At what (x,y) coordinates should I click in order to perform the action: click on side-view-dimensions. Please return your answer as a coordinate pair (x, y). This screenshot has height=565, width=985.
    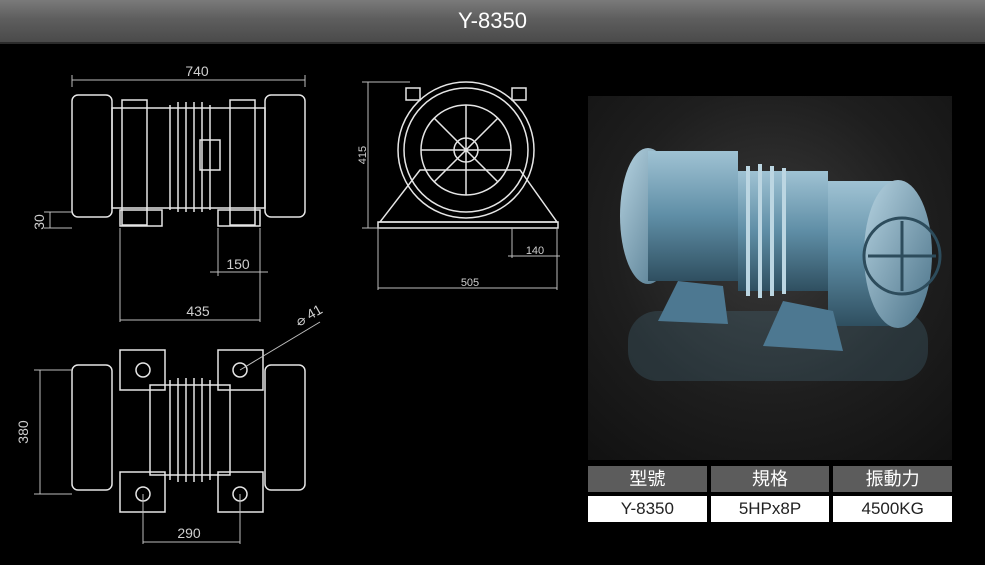
    Looking at the image, I should click on (175, 198).